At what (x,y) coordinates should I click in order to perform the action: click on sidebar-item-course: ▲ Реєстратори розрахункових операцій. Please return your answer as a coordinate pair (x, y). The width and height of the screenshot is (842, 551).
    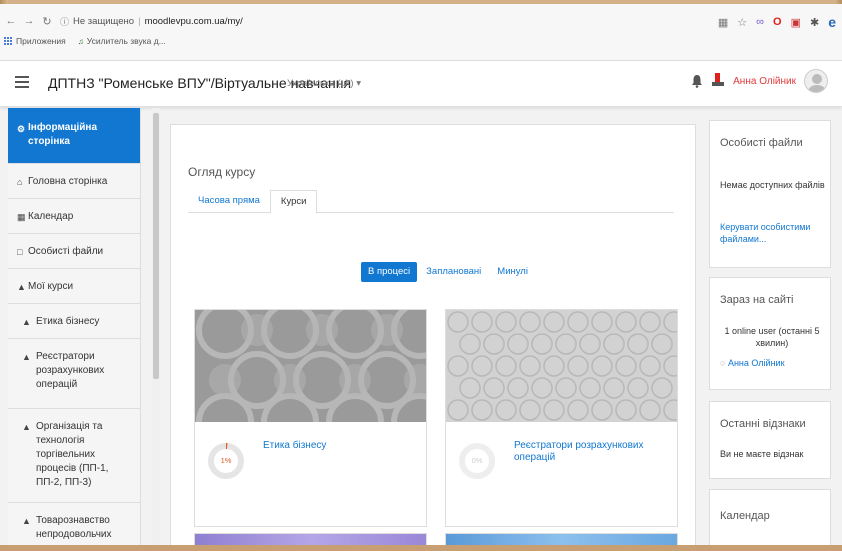
    Looking at the image, I should click on (74, 374).